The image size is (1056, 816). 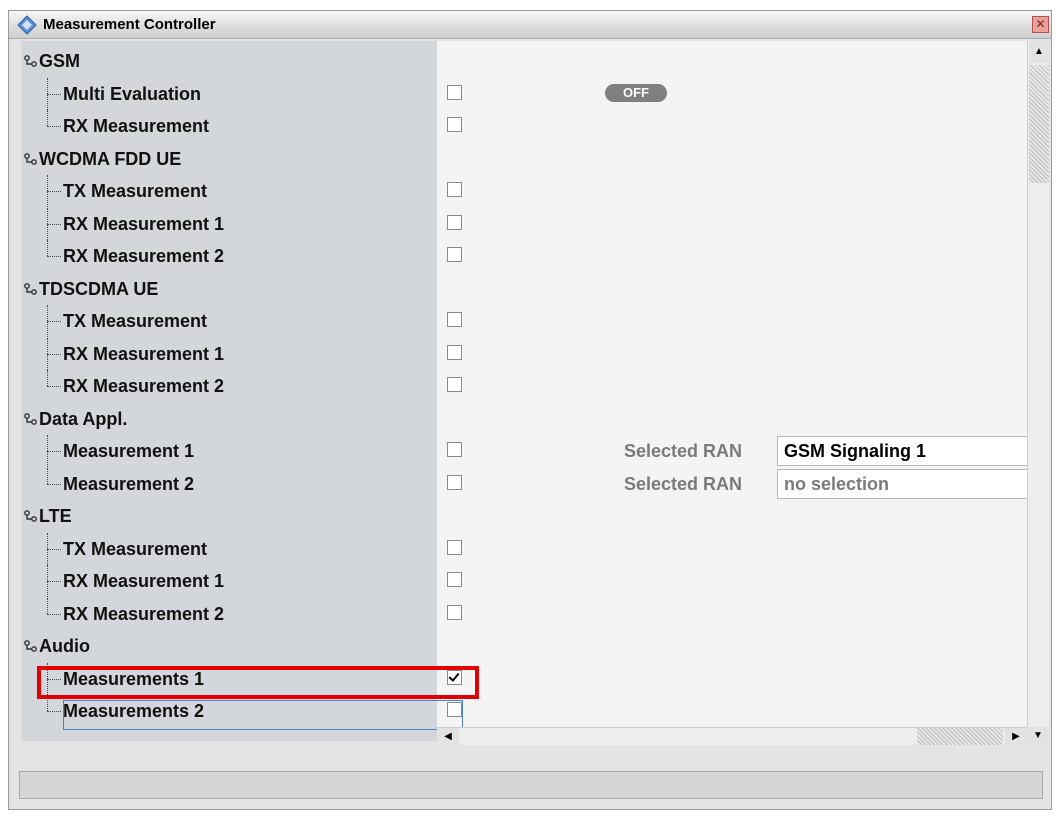 I want to click on window-title: Measurement Controller, so click(x=129, y=24).